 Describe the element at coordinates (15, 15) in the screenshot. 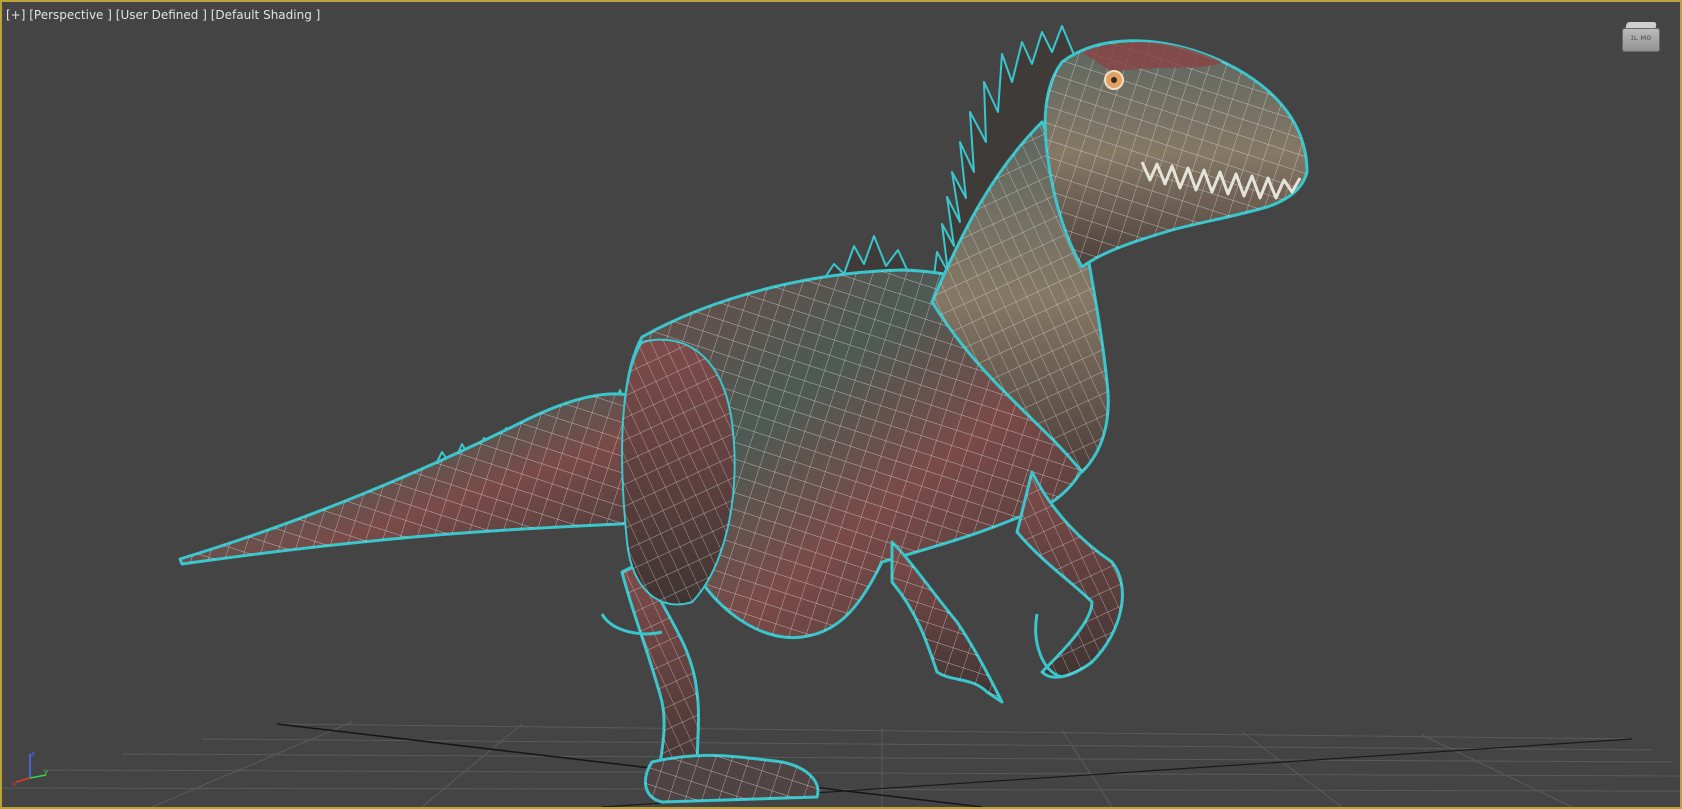

I see `viewport-plus-menu: [+]` at that location.